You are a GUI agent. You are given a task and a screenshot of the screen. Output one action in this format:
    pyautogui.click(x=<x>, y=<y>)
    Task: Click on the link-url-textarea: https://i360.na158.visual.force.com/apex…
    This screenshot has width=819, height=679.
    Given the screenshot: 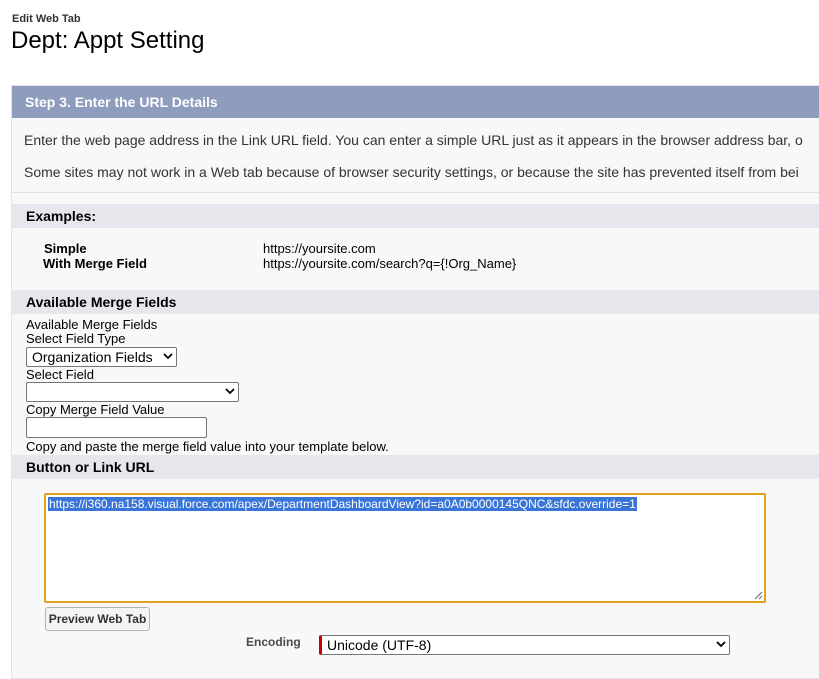 What is the action you would take?
    pyautogui.click(x=405, y=548)
    